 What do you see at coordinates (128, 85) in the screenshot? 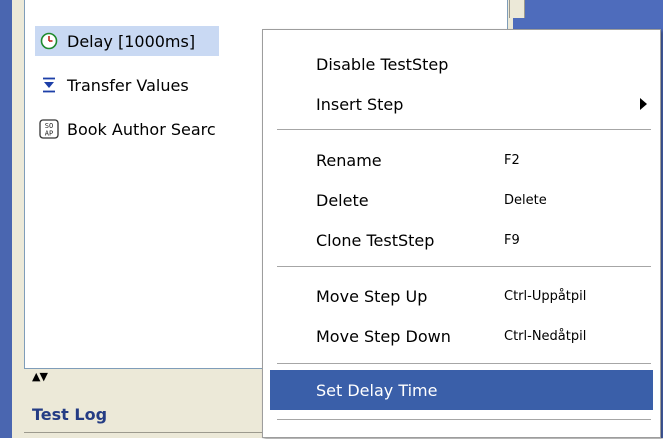
I see `test-step-label: Transfer Values` at bounding box center [128, 85].